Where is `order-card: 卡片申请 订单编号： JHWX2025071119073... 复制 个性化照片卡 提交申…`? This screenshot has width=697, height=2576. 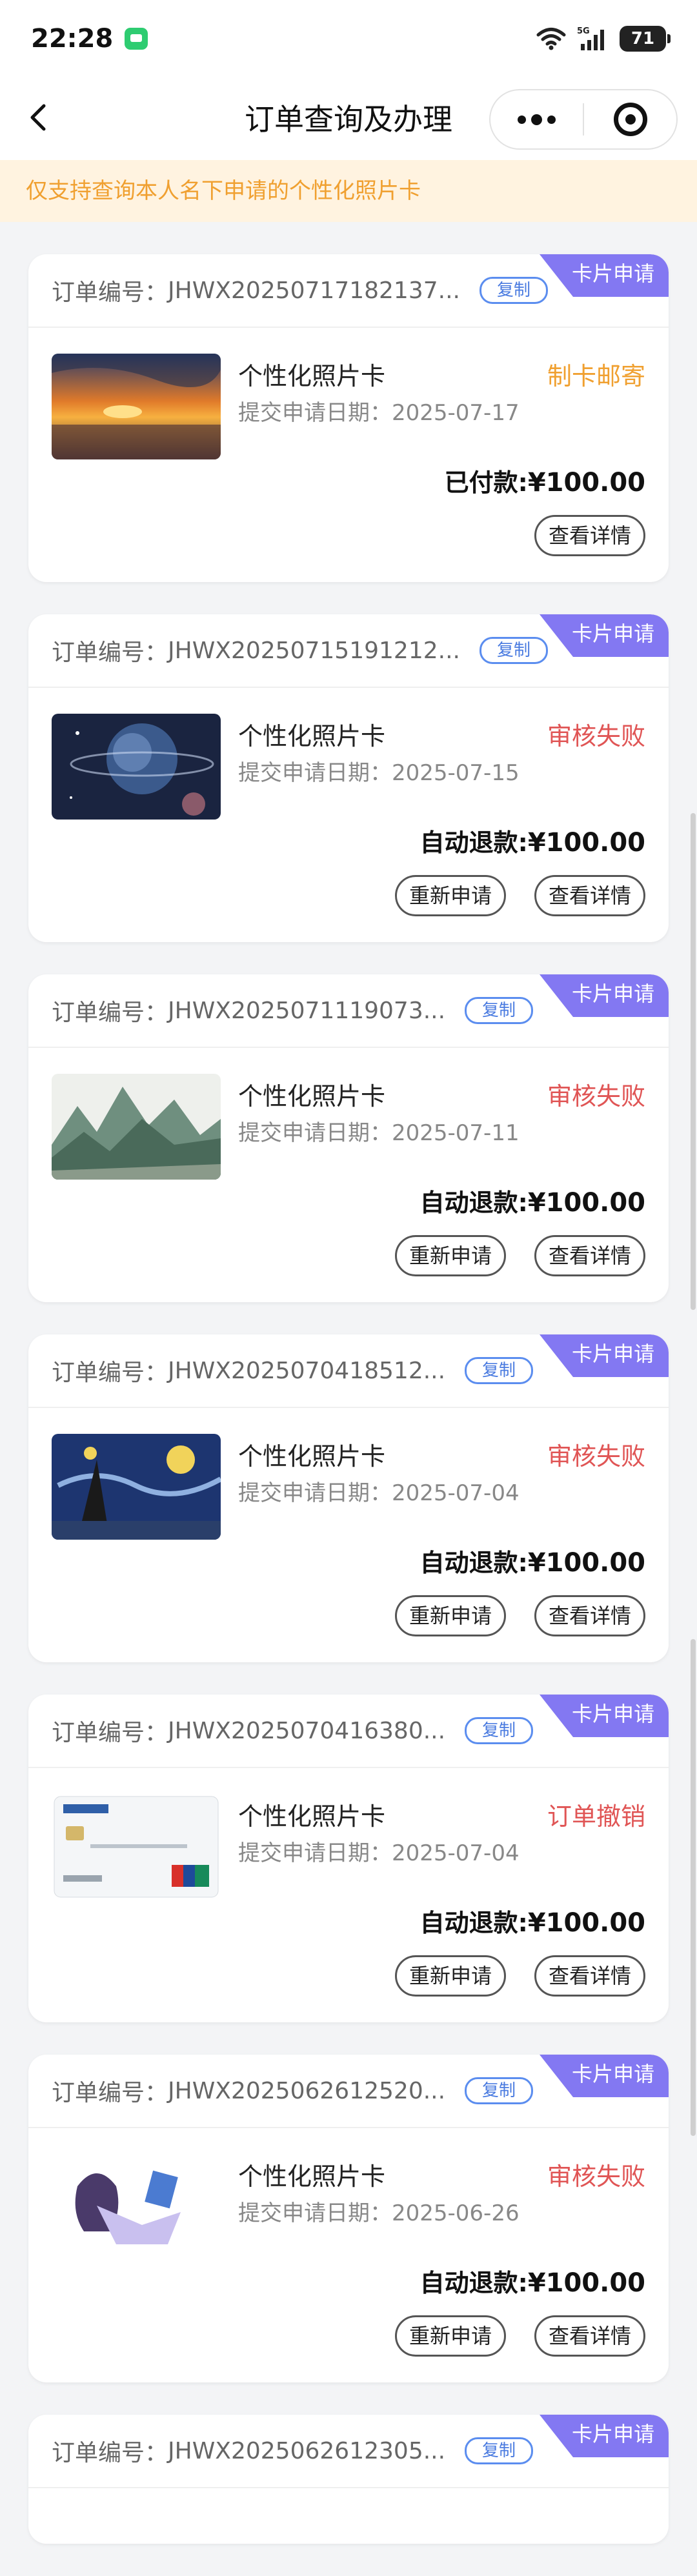 order-card: 卡片申请 订单编号： JHWX2025071119073... 复制 个性化照片卡 提交申… is located at coordinates (348, 1138).